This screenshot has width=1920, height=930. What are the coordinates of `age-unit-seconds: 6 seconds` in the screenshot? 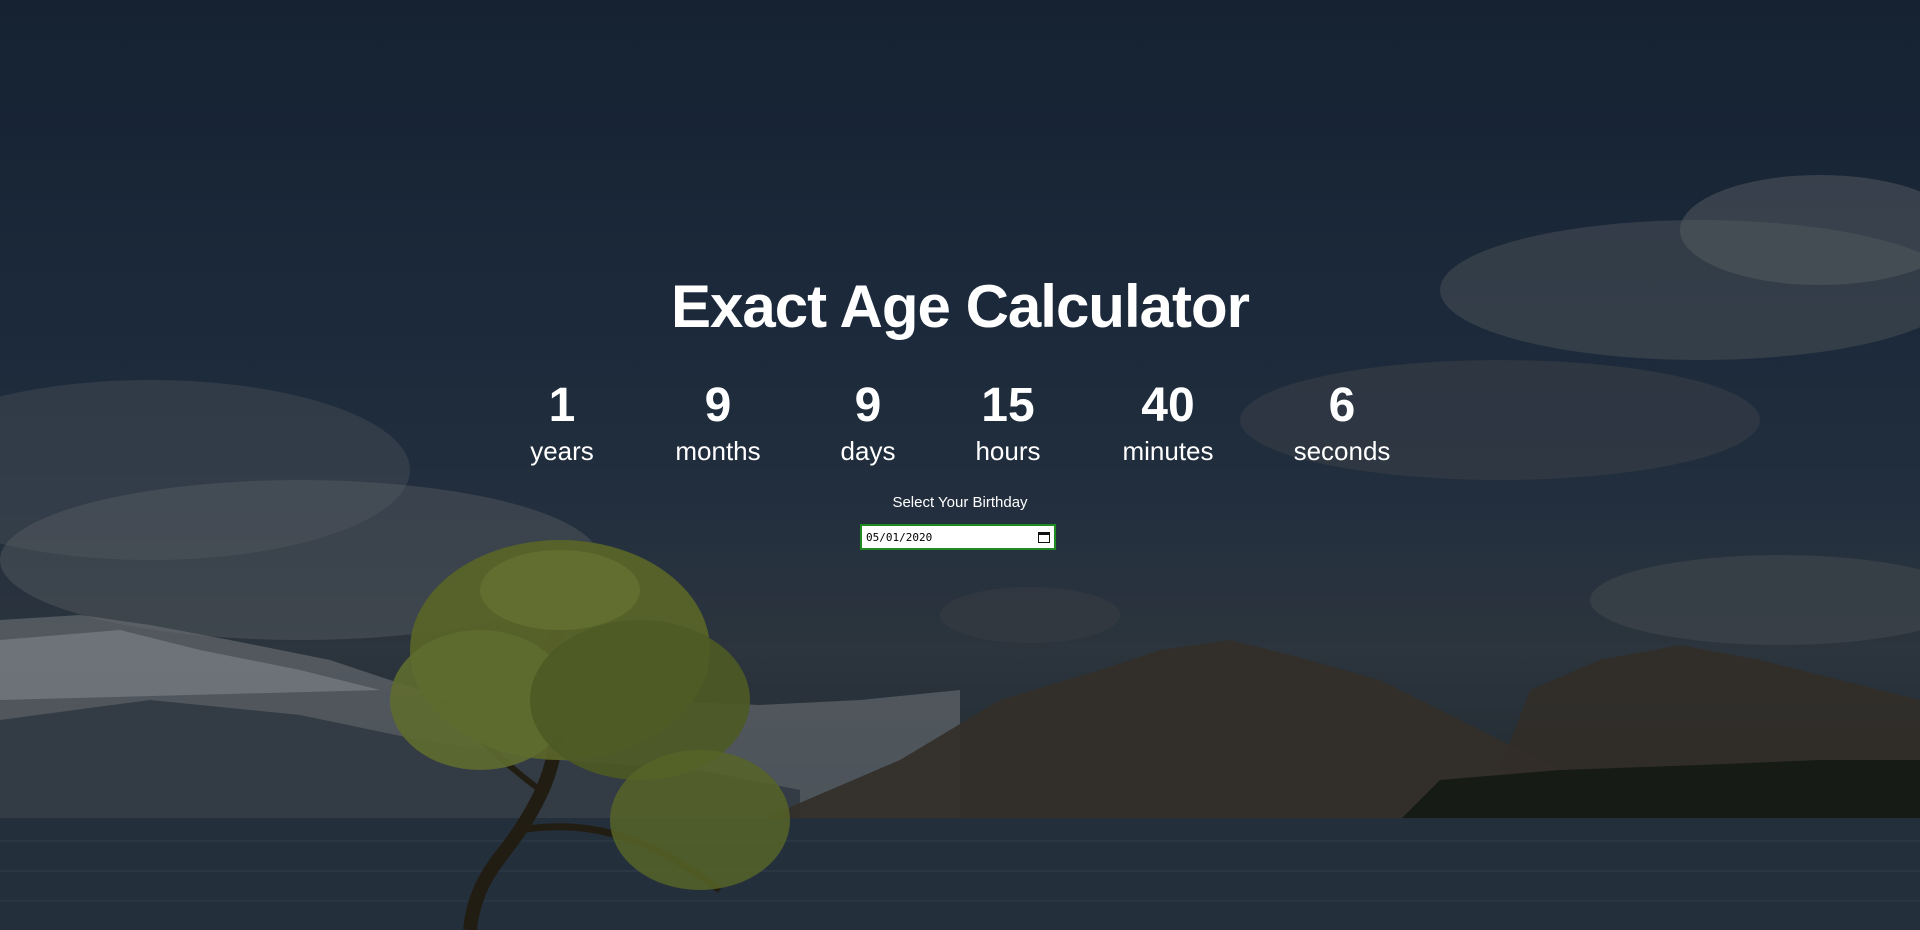 It's located at (1342, 423).